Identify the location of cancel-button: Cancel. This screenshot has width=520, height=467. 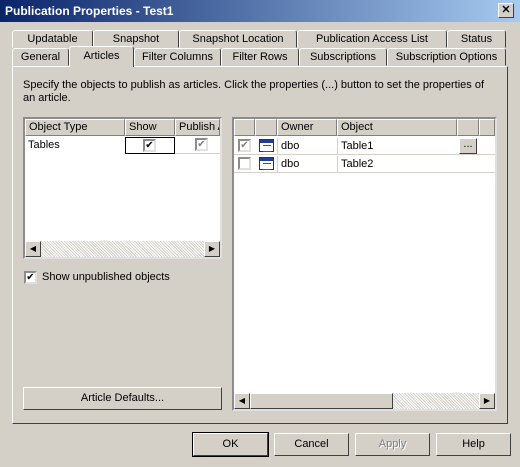
(311, 444).